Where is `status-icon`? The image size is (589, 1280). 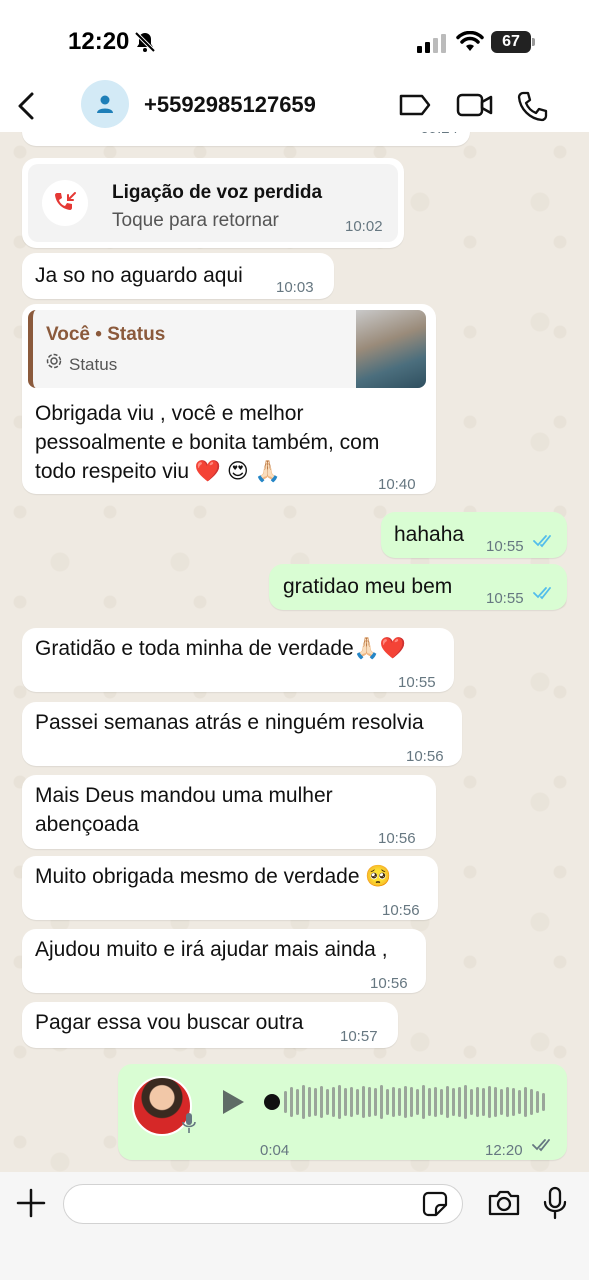 status-icon is located at coordinates (54, 361).